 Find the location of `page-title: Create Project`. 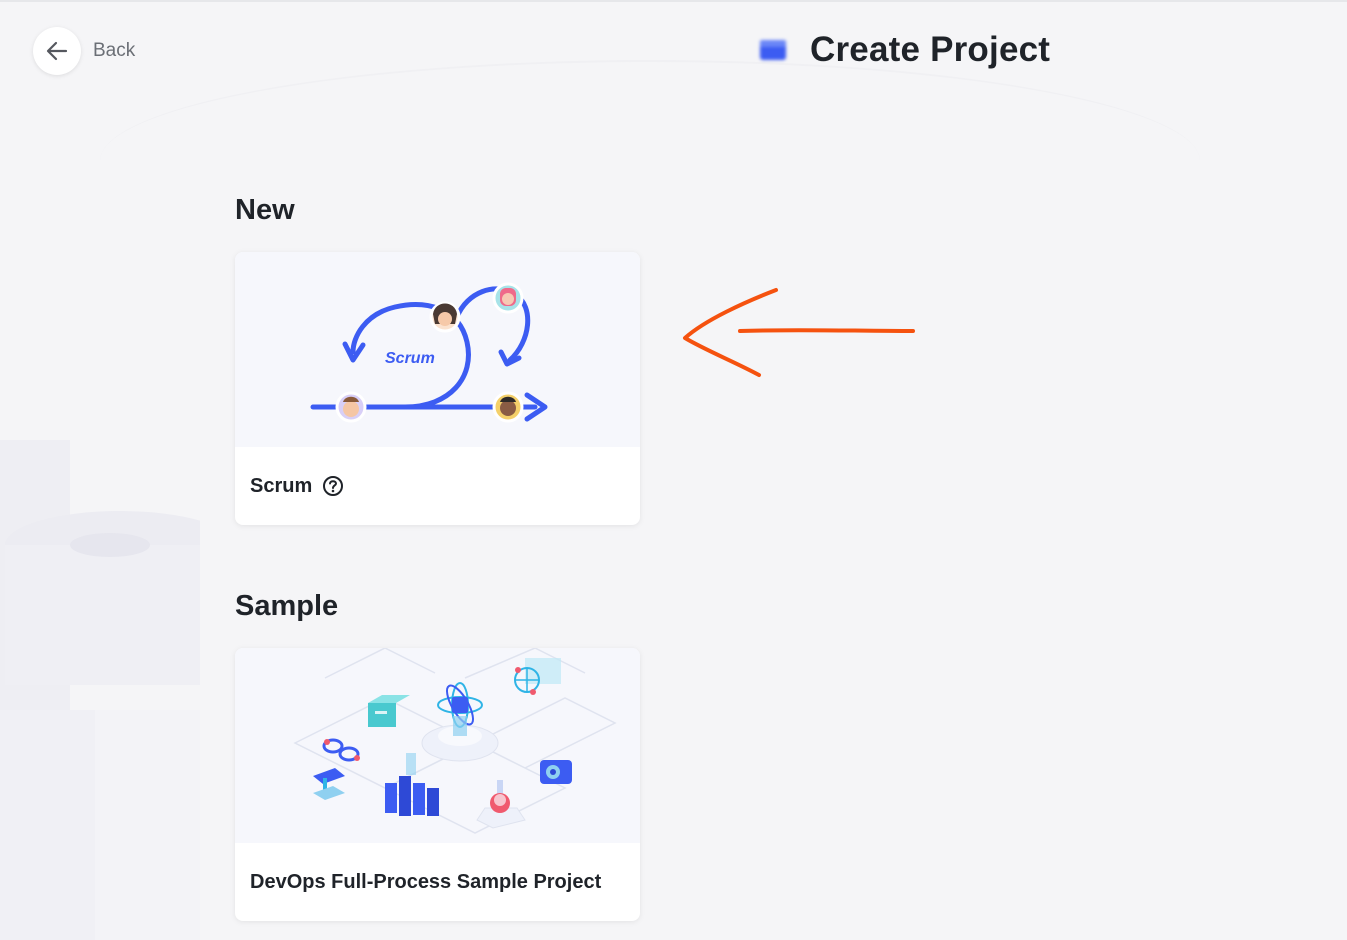

page-title: Create Project is located at coordinates (930, 49).